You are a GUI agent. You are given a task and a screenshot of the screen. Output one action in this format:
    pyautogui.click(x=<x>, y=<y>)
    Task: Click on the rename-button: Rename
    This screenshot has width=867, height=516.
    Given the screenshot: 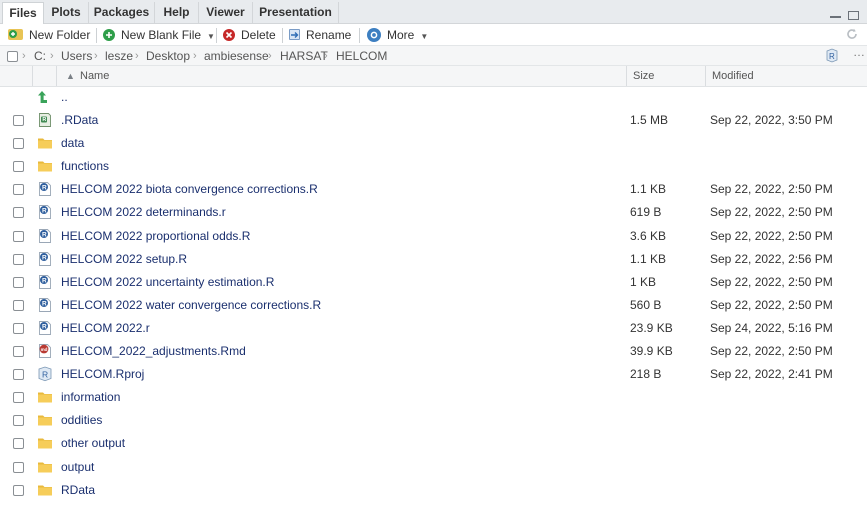 What is the action you would take?
    pyautogui.click(x=320, y=35)
    